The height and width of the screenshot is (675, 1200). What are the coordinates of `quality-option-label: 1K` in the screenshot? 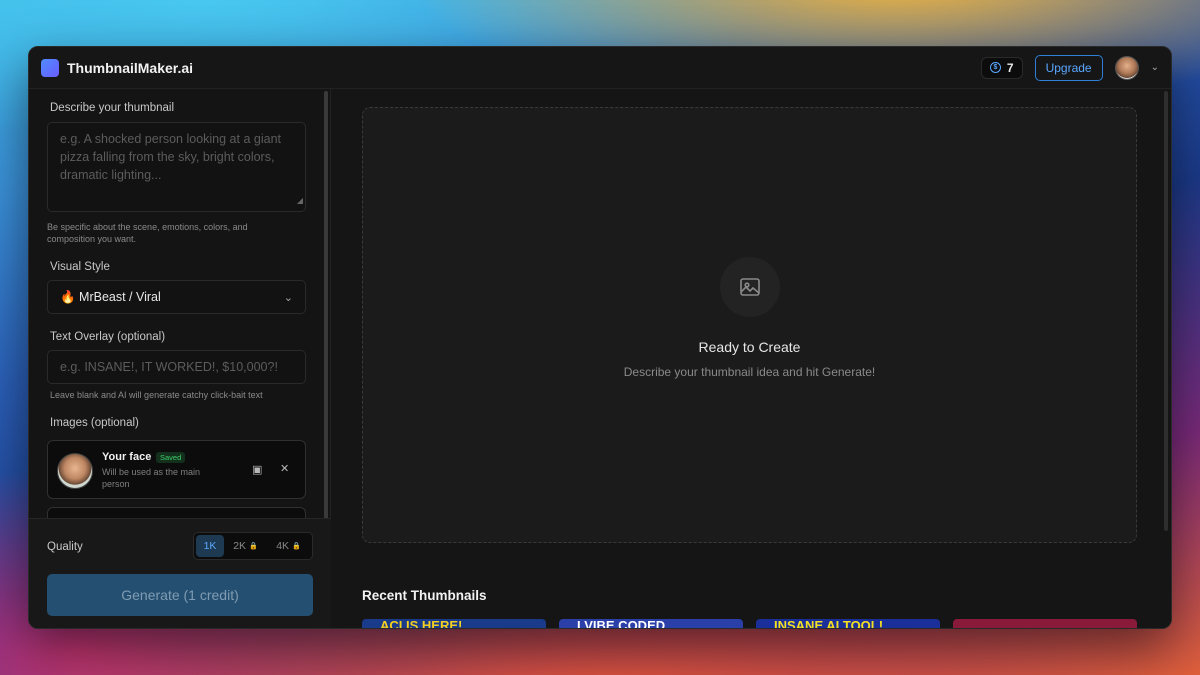 It's located at (210, 546).